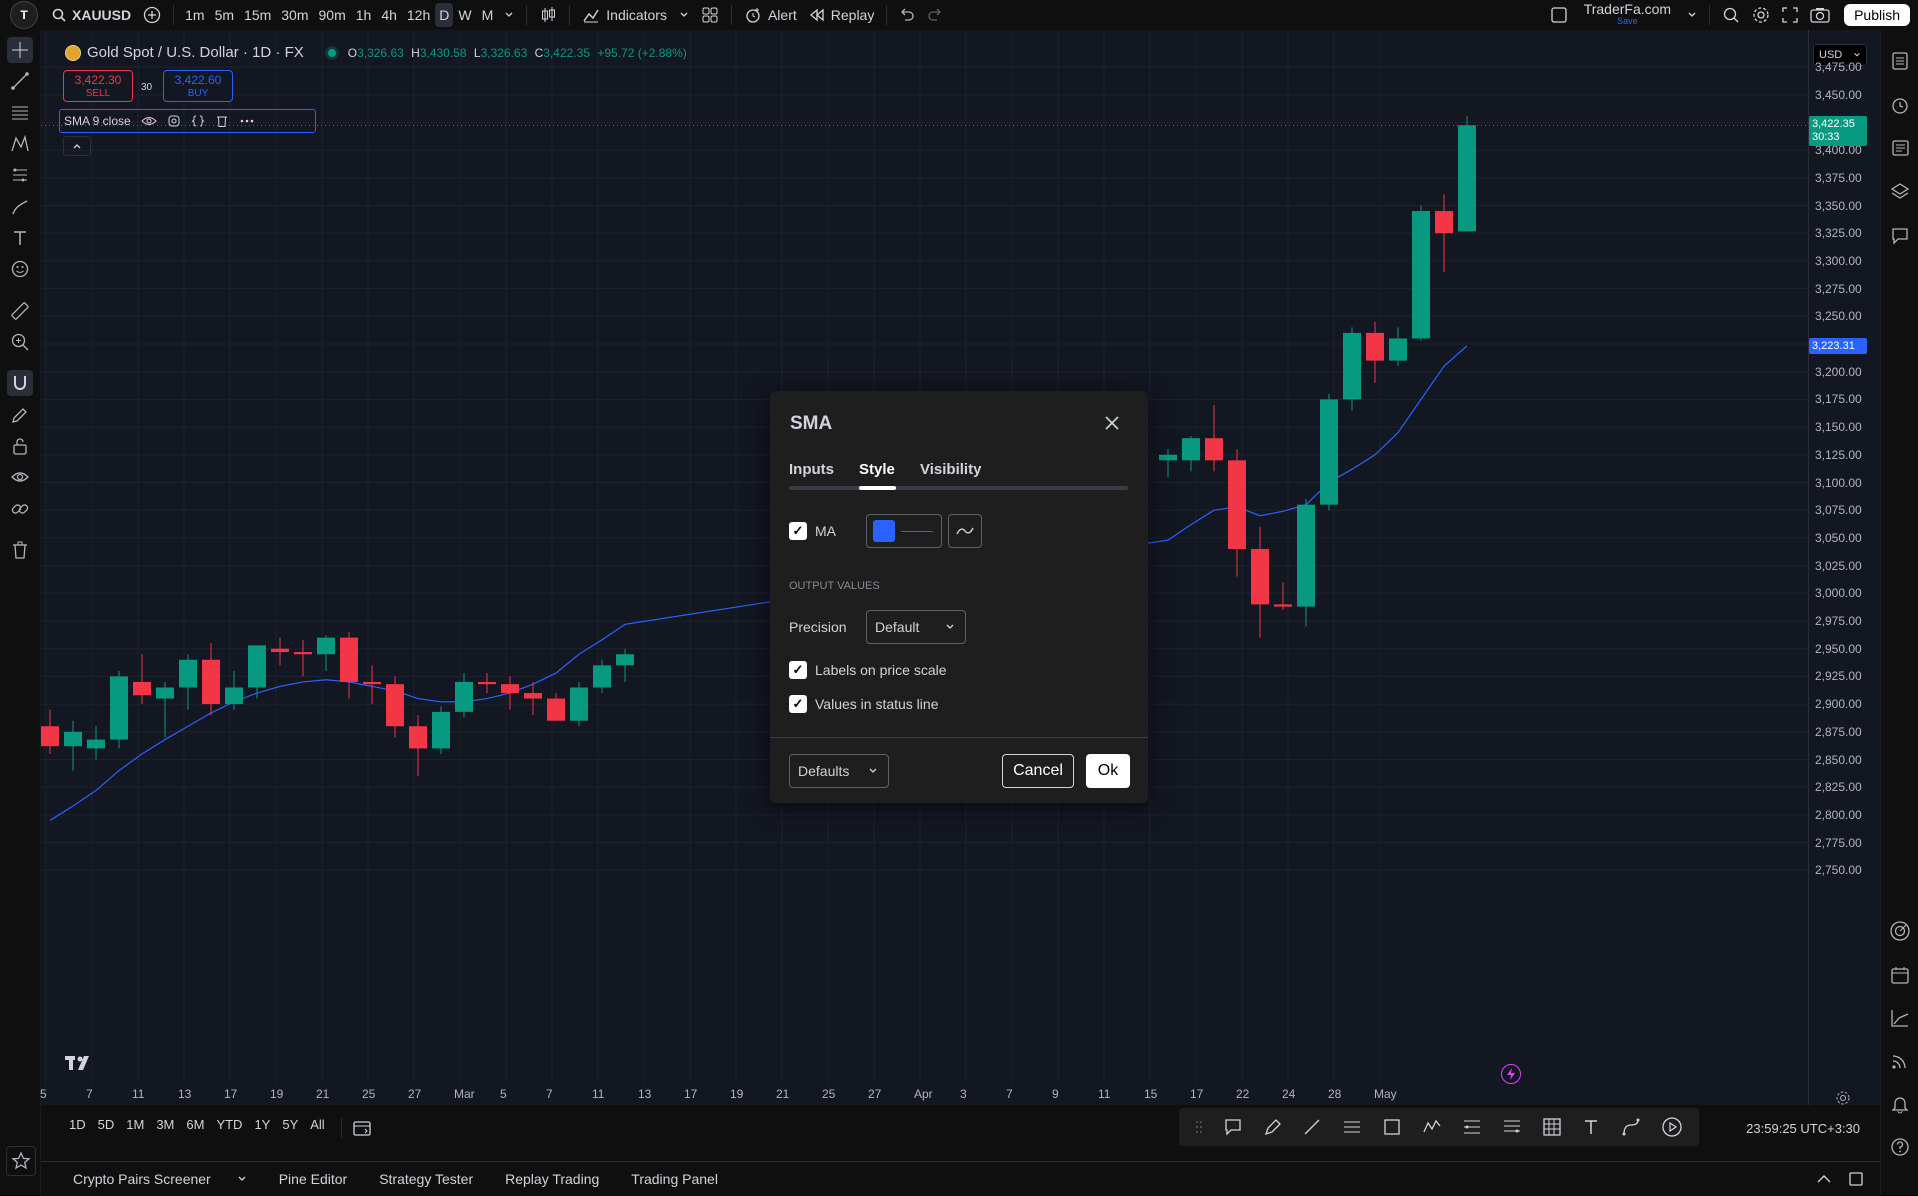  What do you see at coordinates (195, 52) in the screenshot?
I see `symbol-title: Gold Spot / U.S. Dollar · 1D · FX` at bounding box center [195, 52].